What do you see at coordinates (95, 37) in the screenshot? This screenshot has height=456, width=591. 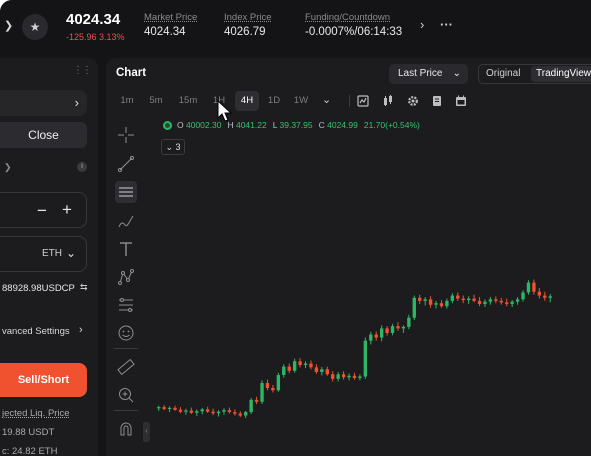 I see `price-change: -125.96 3.13%` at bounding box center [95, 37].